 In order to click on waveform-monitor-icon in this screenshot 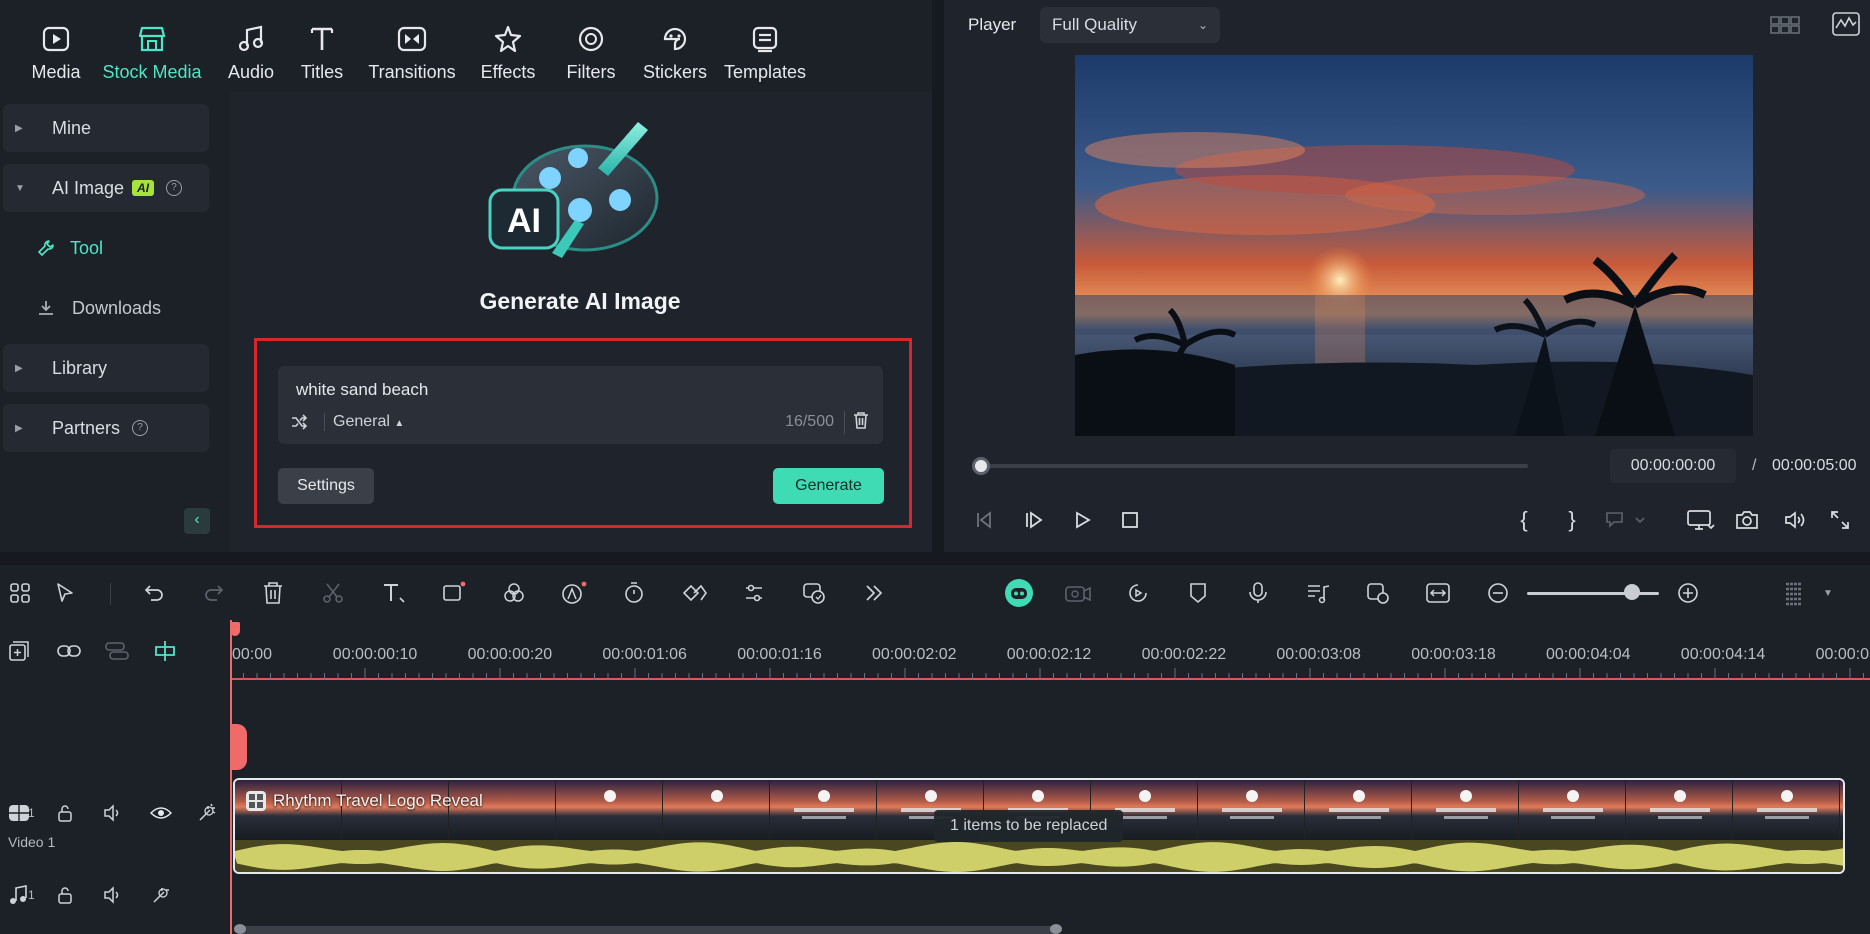, I will do `click(1846, 24)`.